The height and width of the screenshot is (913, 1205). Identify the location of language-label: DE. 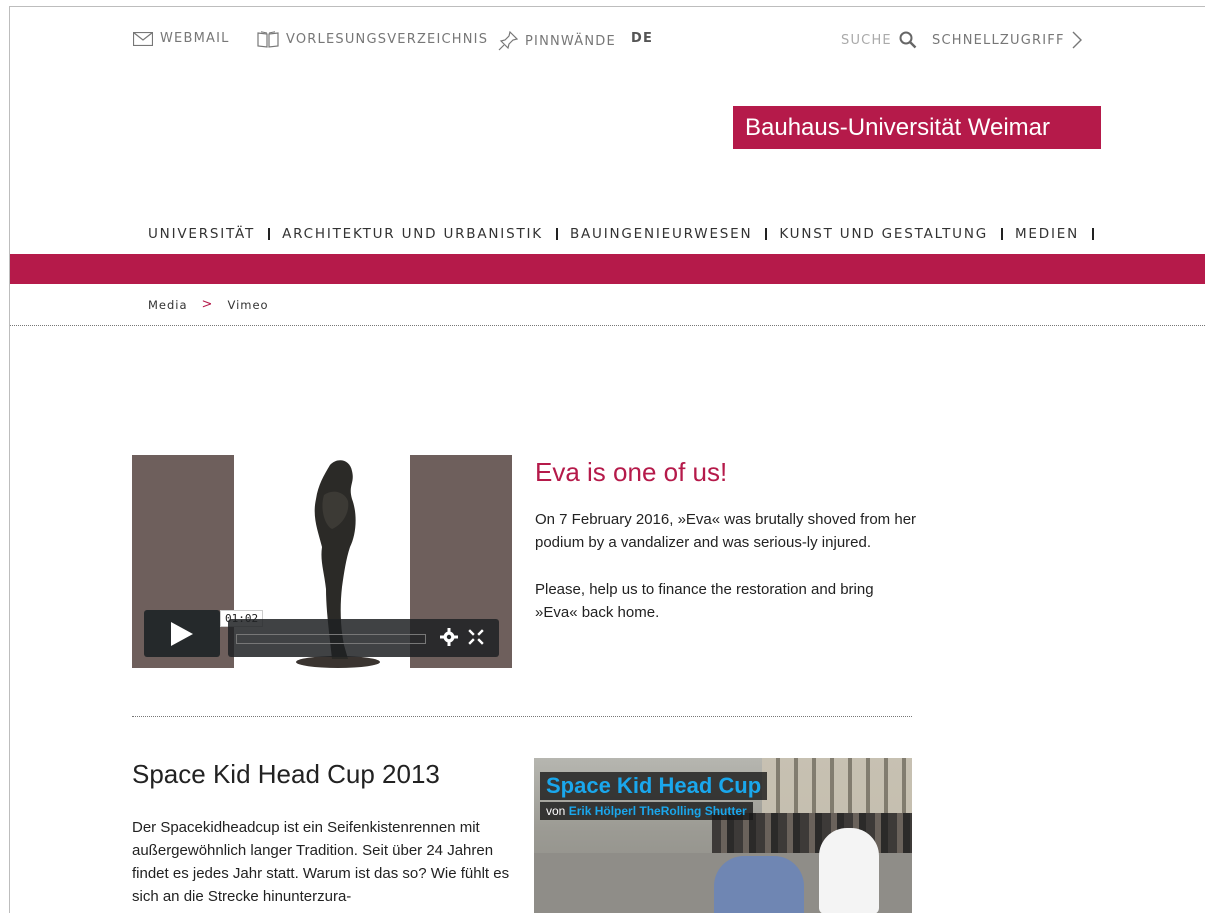
(642, 38).